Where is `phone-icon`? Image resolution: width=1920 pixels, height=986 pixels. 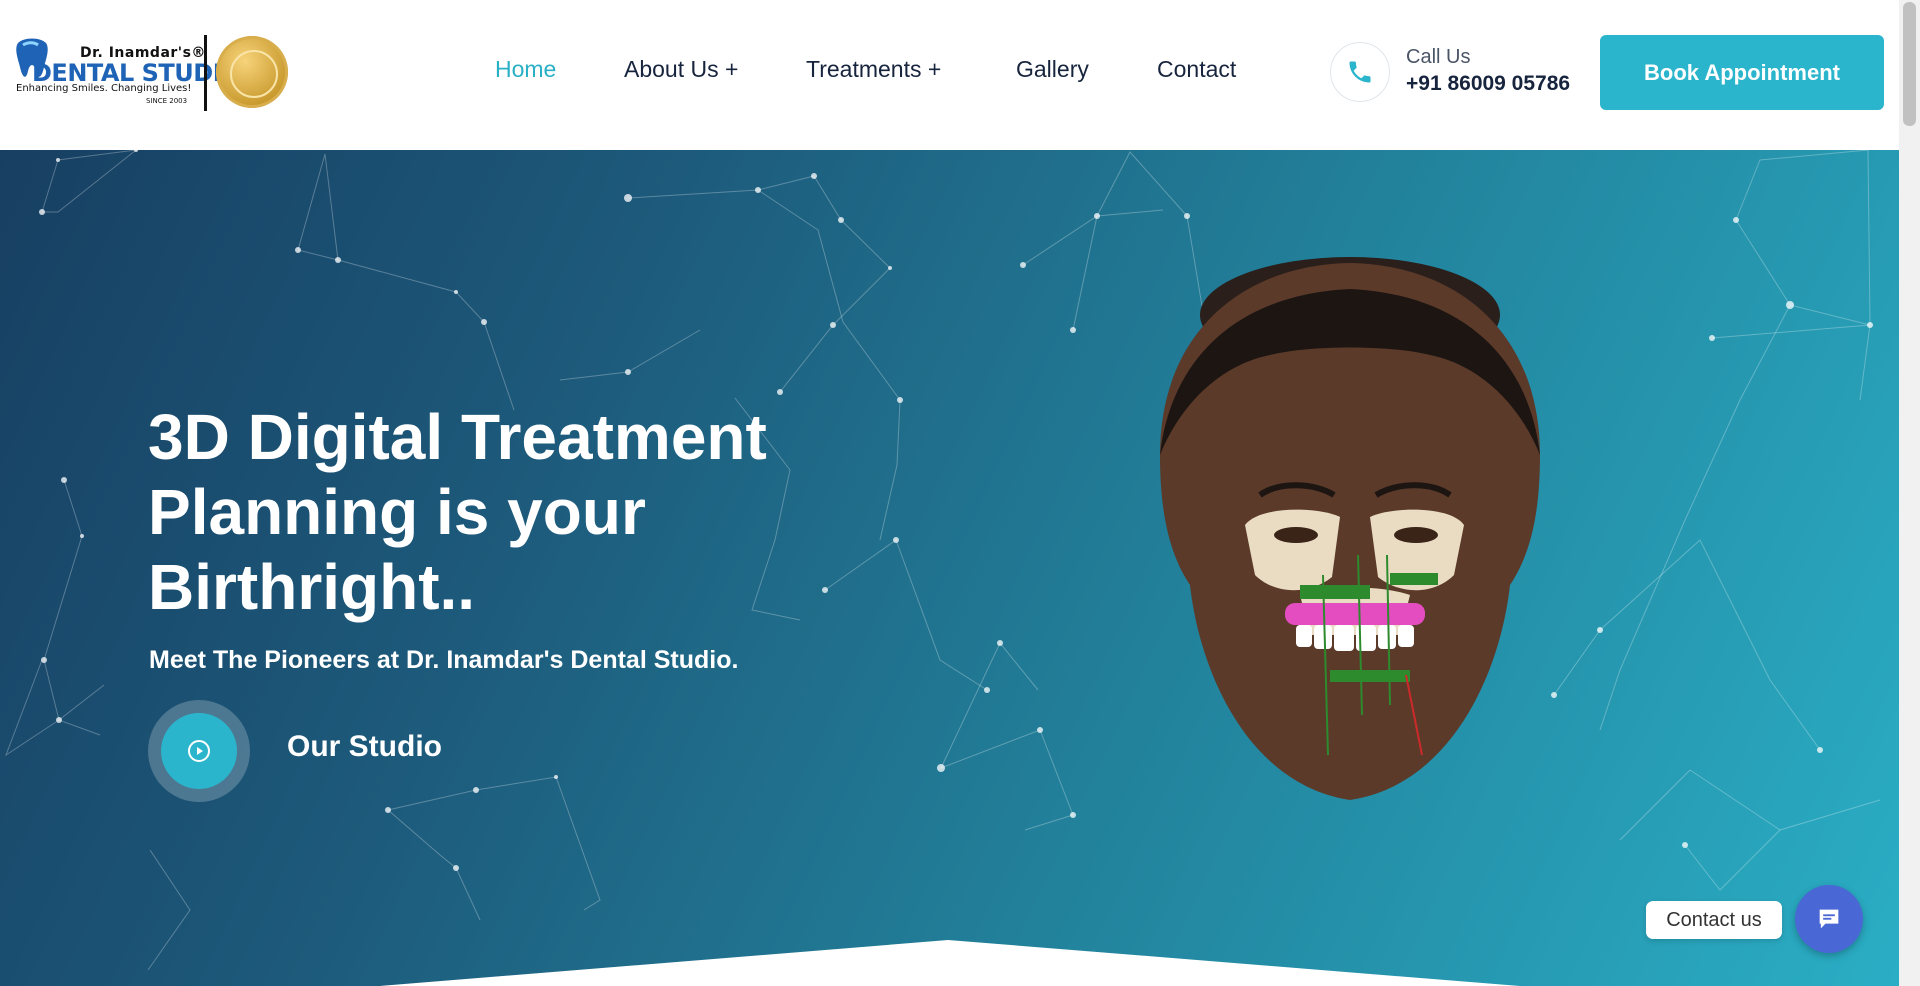
phone-icon is located at coordinates (1360, 72).